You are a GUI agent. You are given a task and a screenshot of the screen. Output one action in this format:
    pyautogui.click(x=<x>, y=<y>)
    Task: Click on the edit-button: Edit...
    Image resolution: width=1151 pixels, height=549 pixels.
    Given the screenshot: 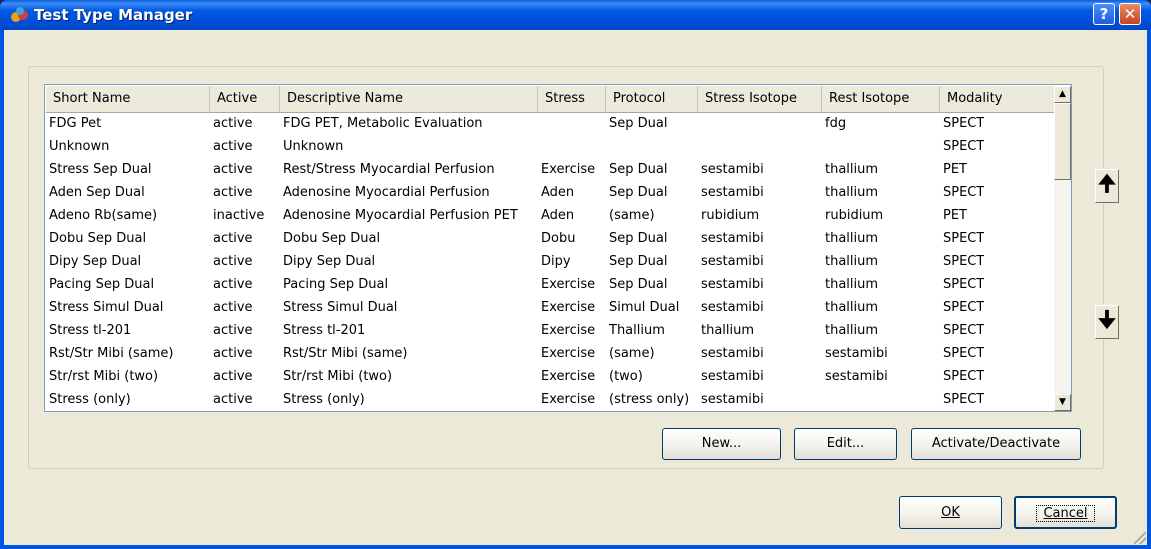 What is the action you would take?
    pyautogui.click(x=845, y=444)
    